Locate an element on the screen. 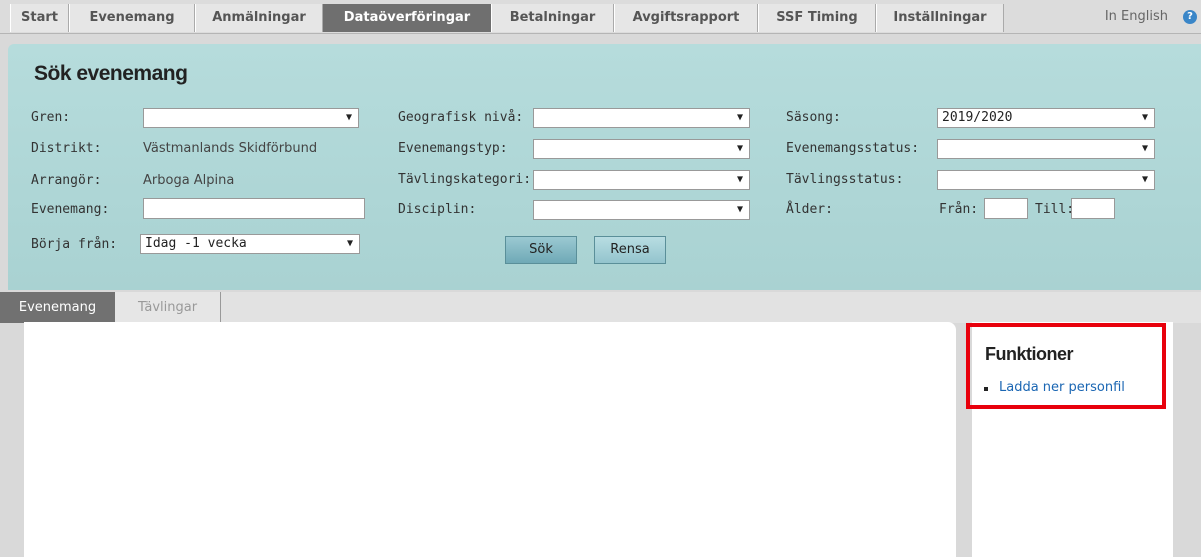 The image size is (1201, 557). result-tabs: Evenemang Tävlingar is located at coordinates (600, 307).